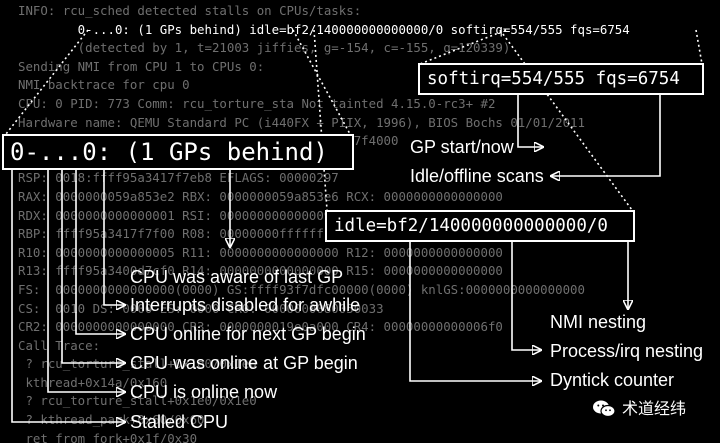  What do you see at coordinates (178, 152) in the screenshot?
I see `callout-gp-behind: 0-...0: (1 GPs behind)` at bounding box center [178, 152].